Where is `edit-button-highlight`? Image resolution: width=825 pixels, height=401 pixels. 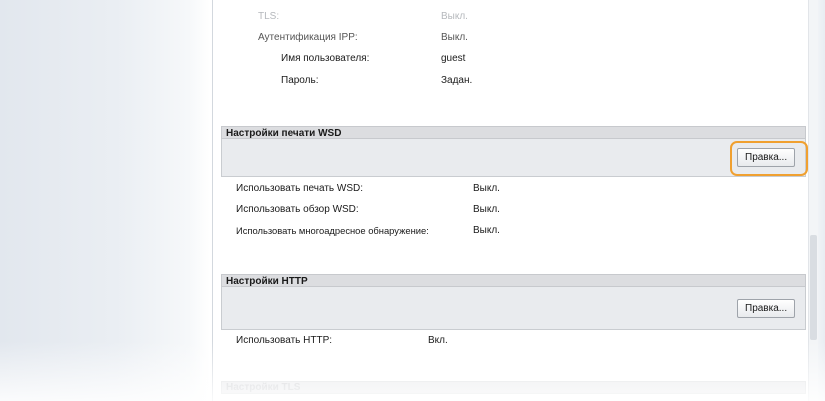
edit-button-highlight is located at coordinates (769, 158).